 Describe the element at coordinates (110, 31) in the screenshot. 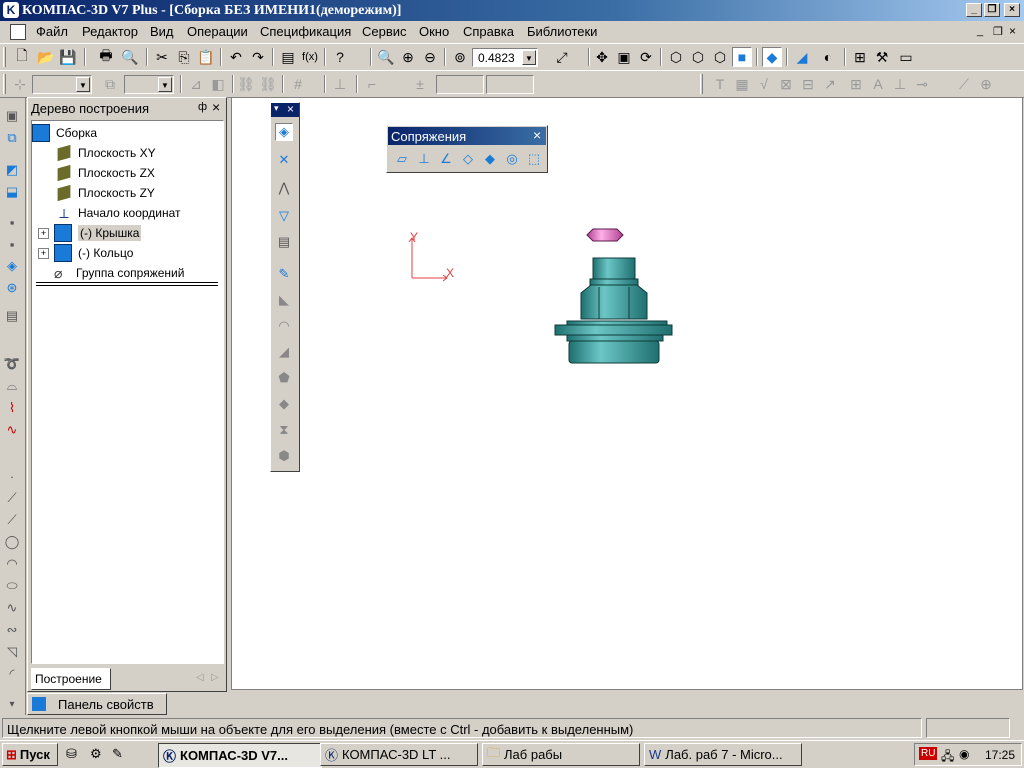

I see `menu-editor: Редактор` at that location.